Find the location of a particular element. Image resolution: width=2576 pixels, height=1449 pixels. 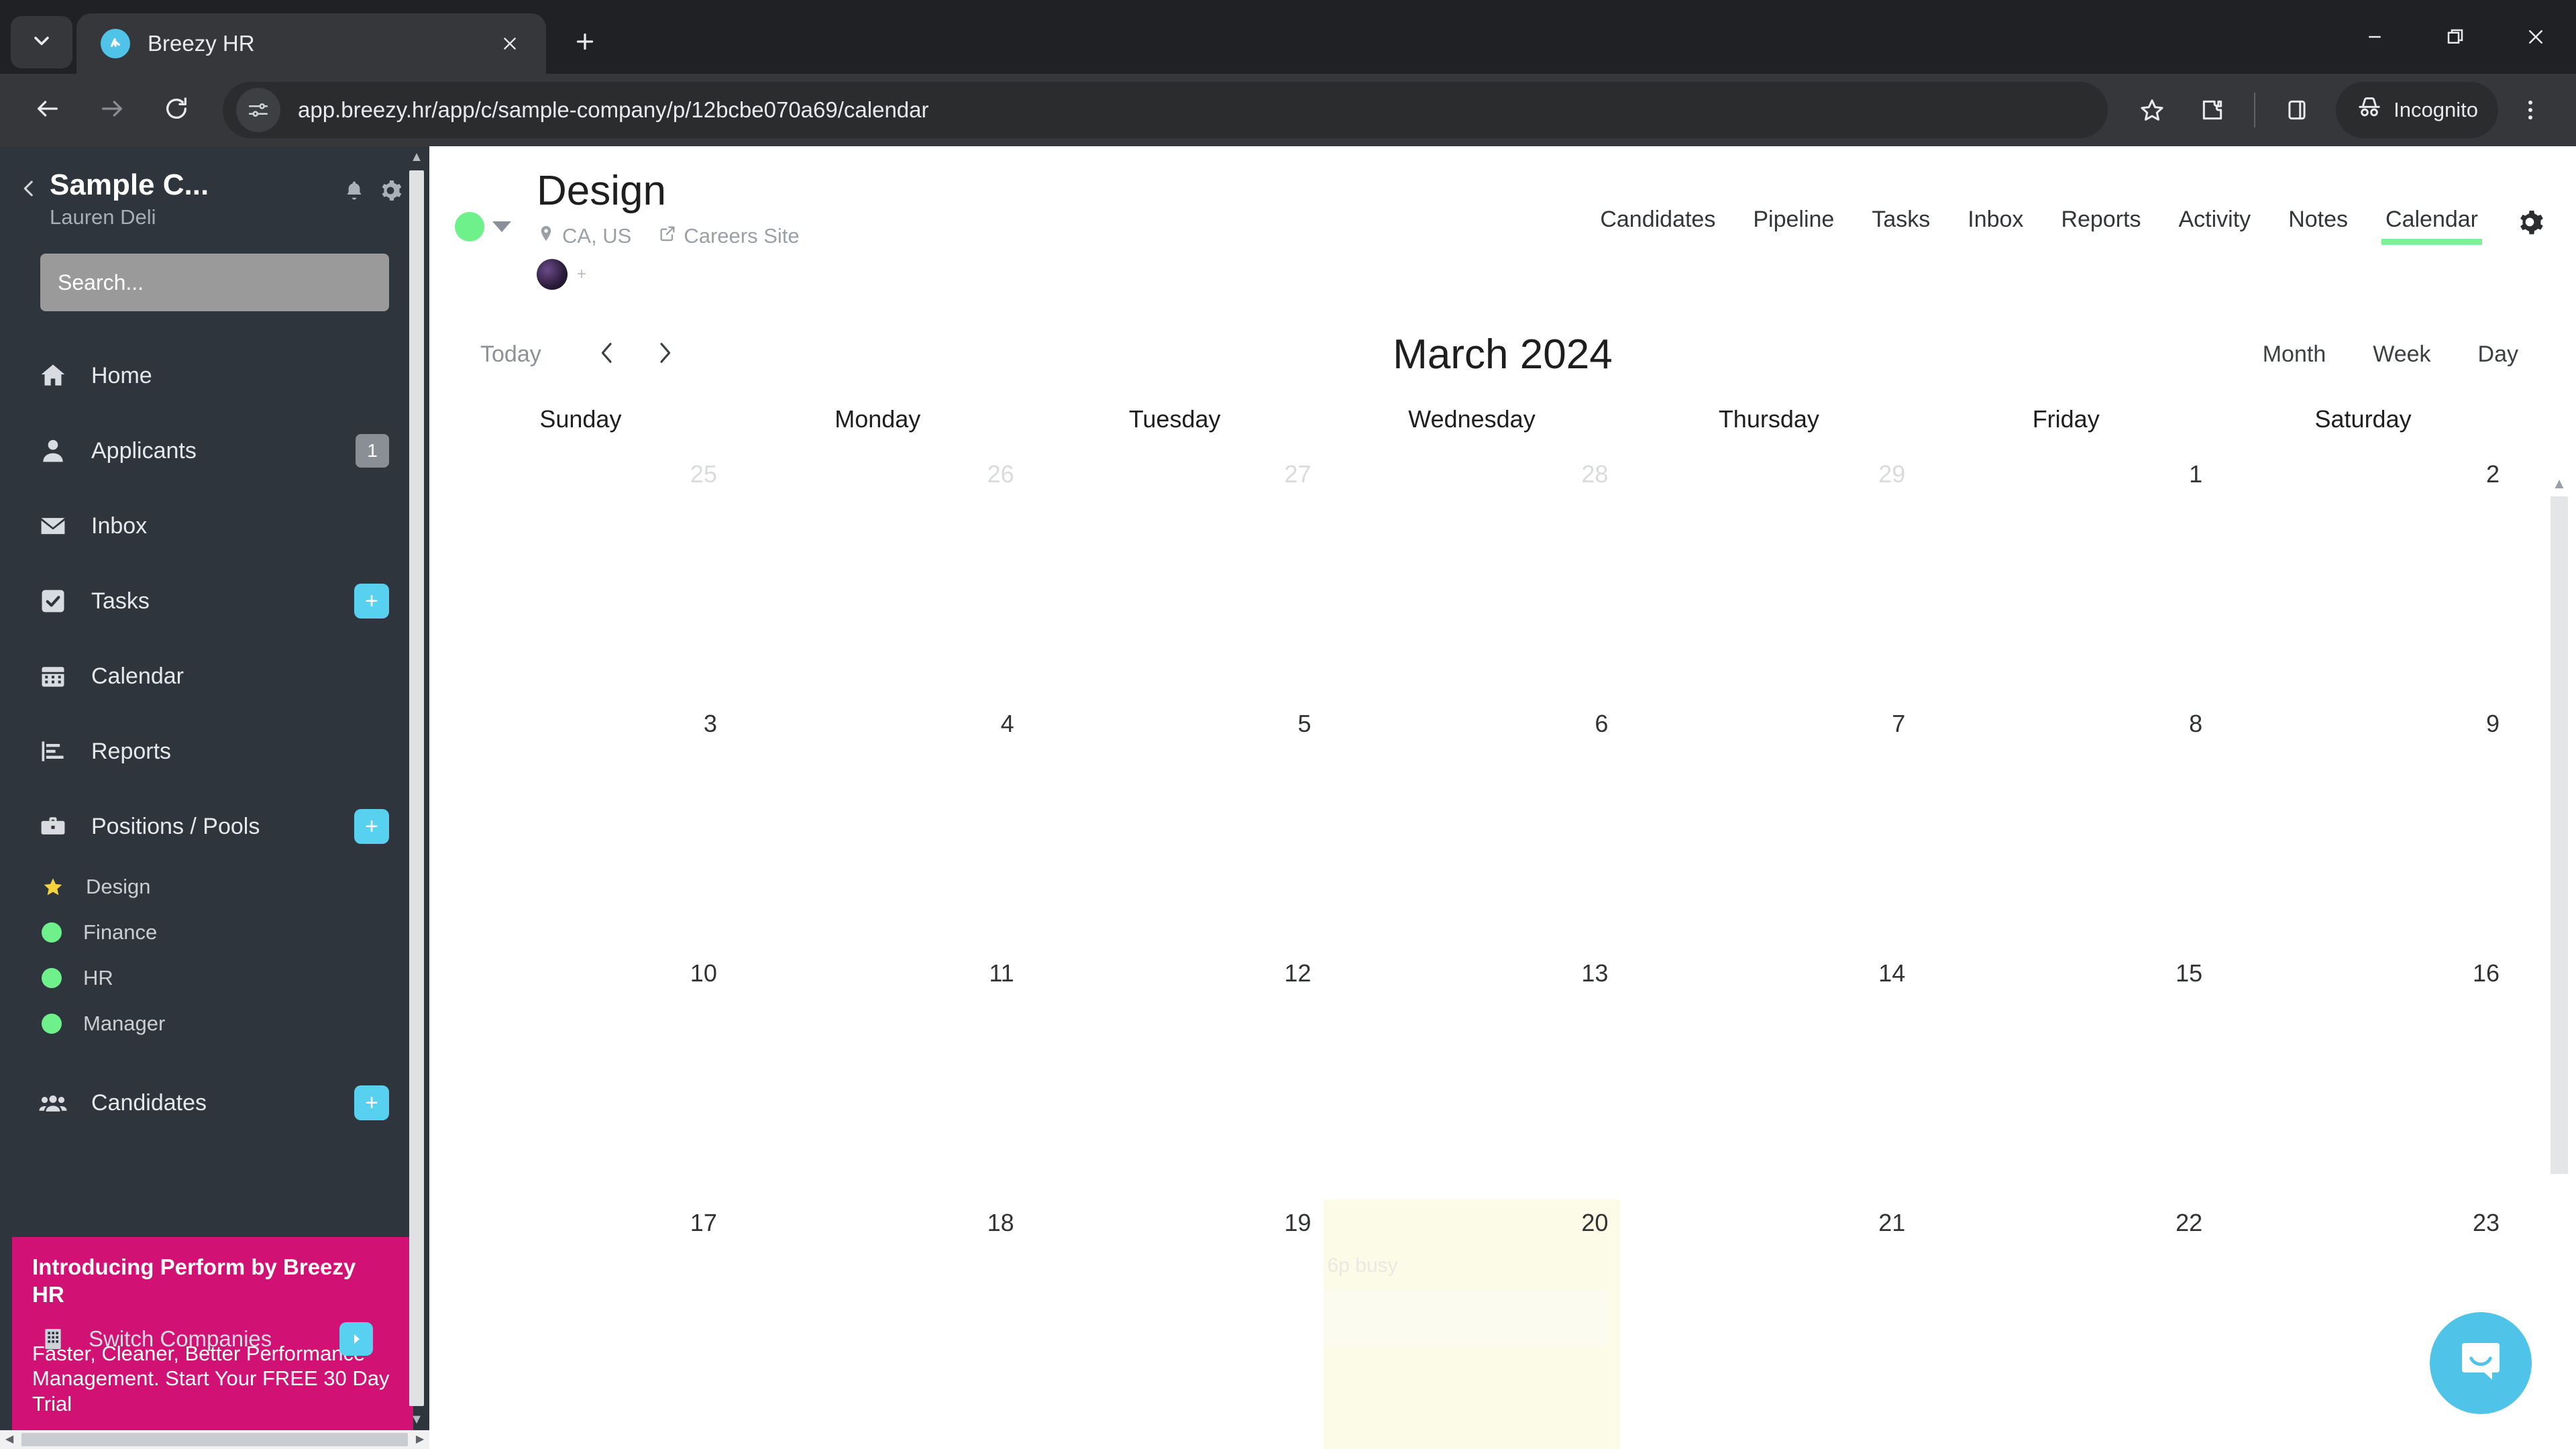

tab-notes: Notes is located at coordinates (2318, 226).